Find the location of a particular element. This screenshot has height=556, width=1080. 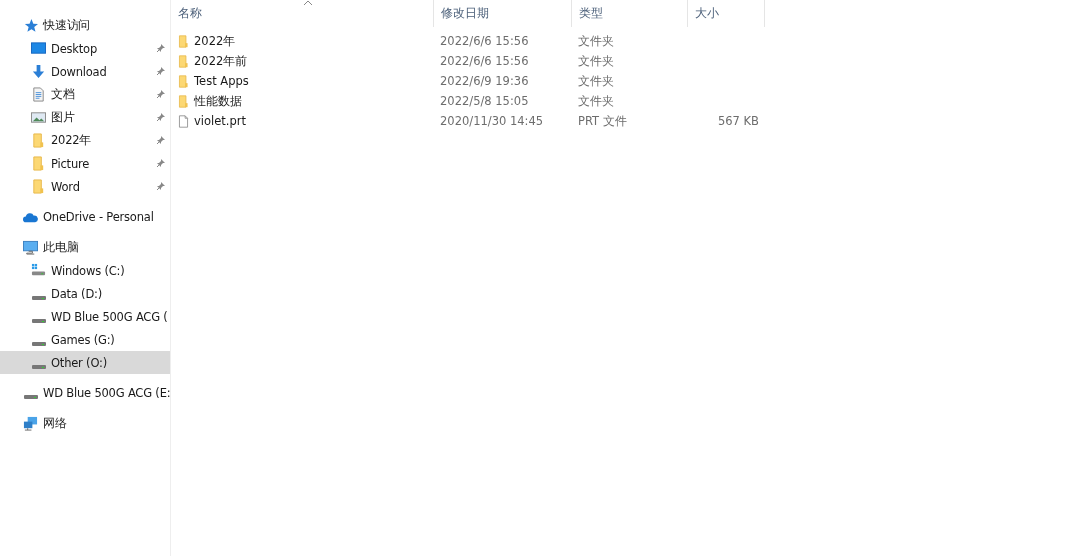

sidebar-item: 此电脑 is located at coordinates (85, 247).